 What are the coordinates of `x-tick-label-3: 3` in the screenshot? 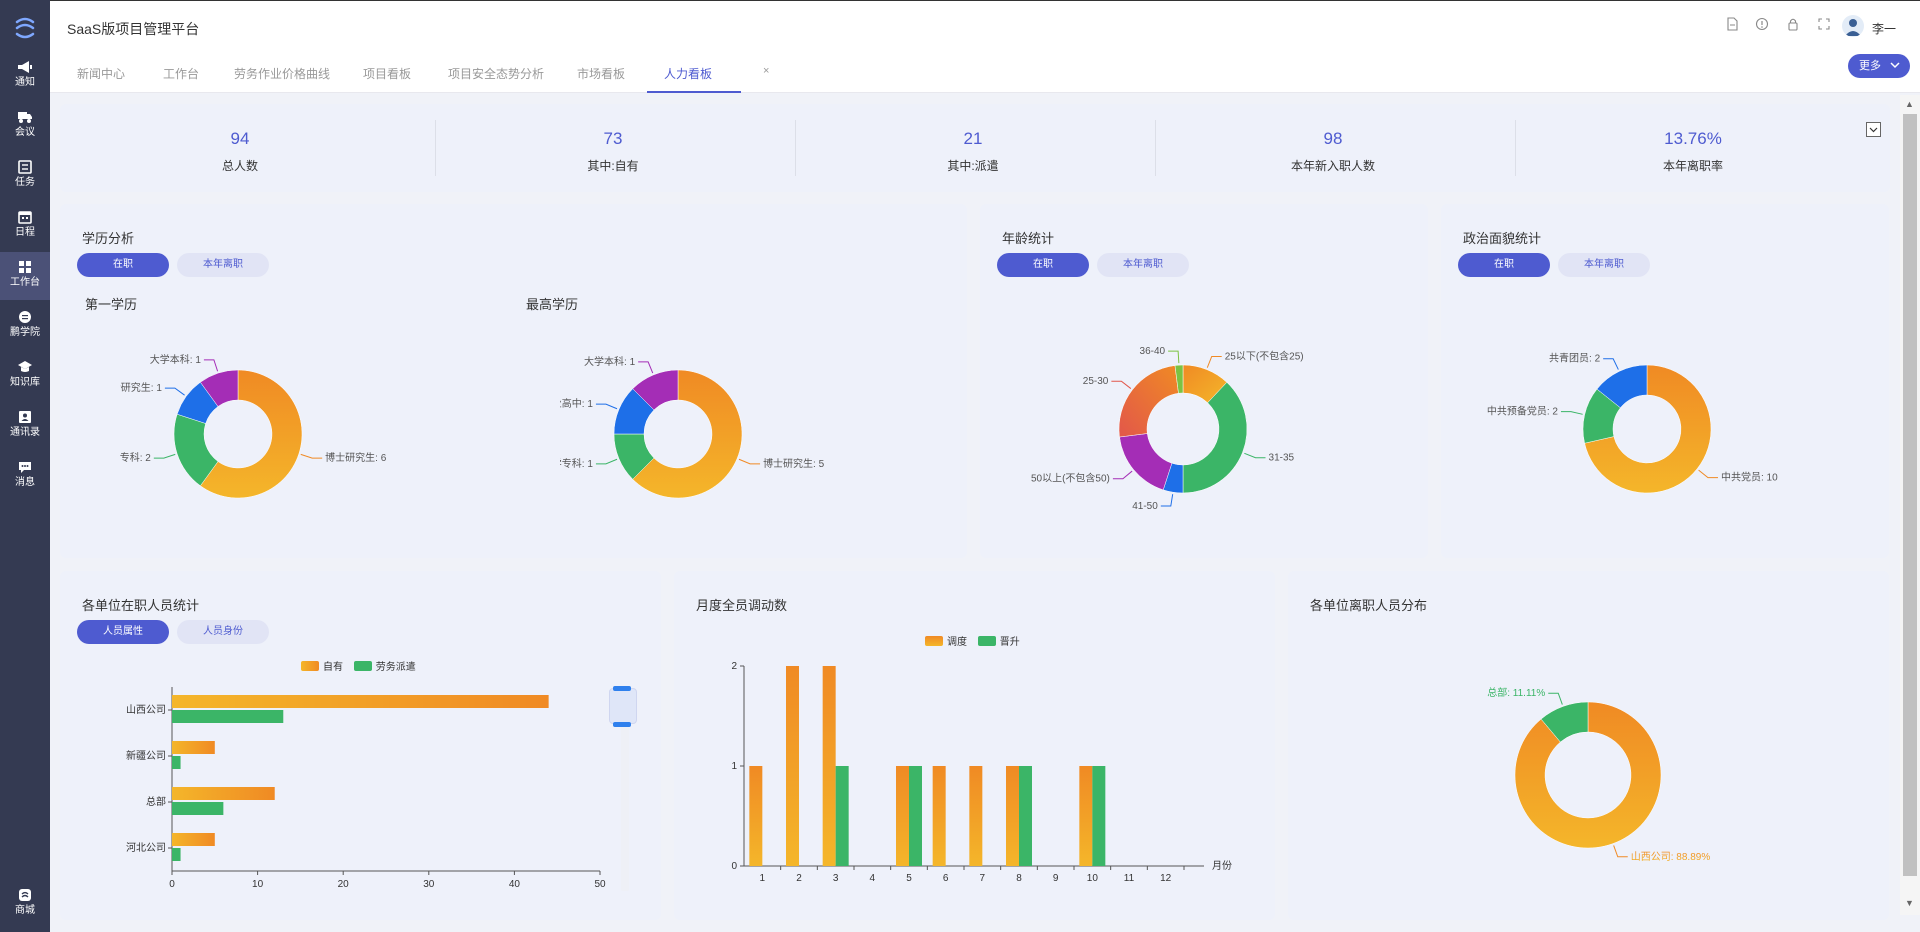 It's located at (836, 878).